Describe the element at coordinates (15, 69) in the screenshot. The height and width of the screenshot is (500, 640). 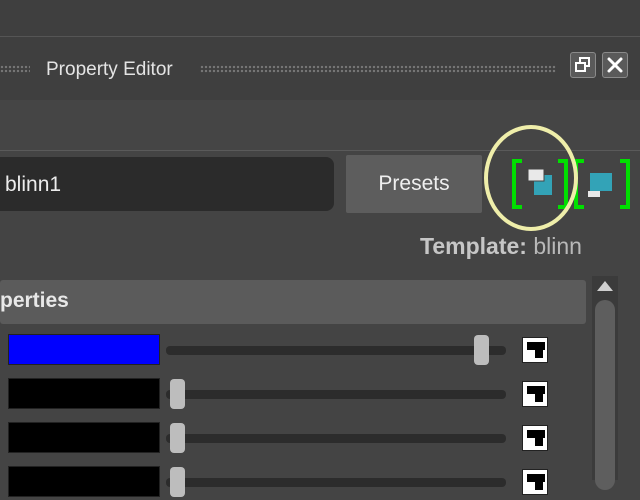
I see `drag-grip-left` at that location.